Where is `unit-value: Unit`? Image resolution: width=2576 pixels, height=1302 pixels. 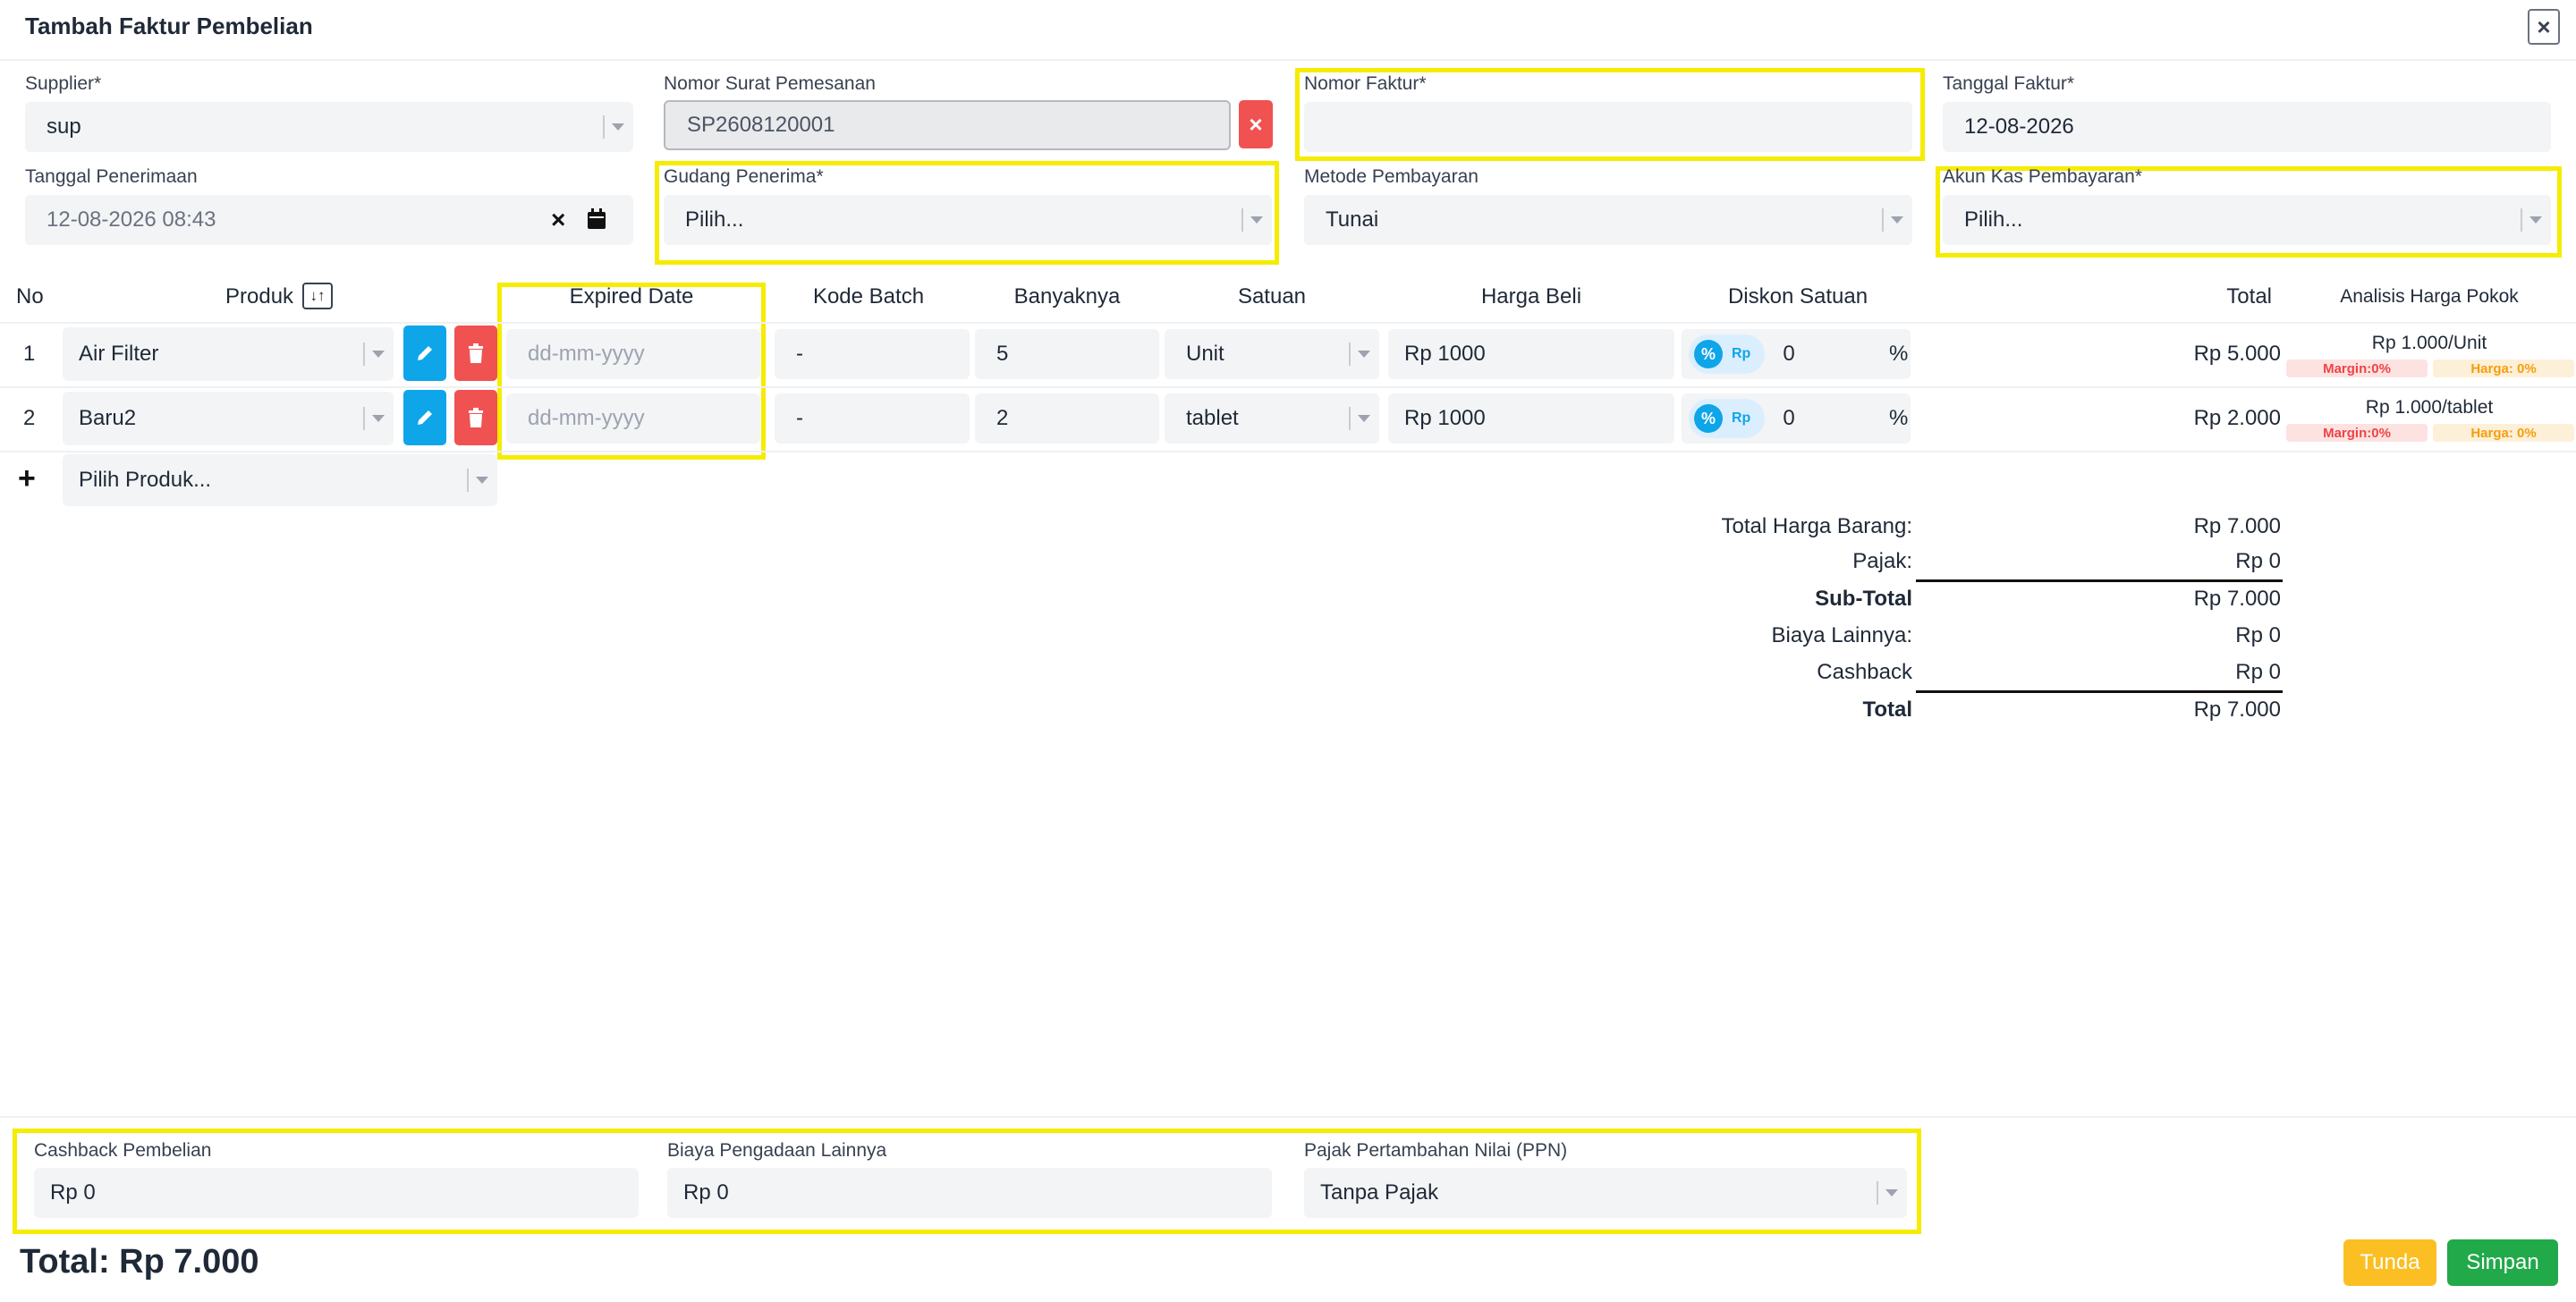
unit-value: Unit is located at coordinates (1205, 354).